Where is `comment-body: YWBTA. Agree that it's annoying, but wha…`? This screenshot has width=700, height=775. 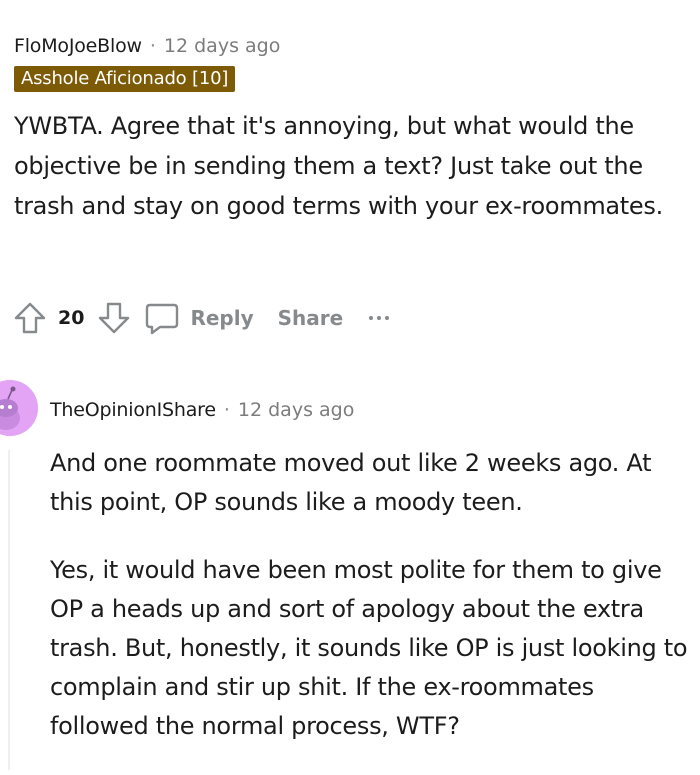
comment-body: YWBTA. Agree that it's annoying, but wha… is located at coordinates (338, 166).